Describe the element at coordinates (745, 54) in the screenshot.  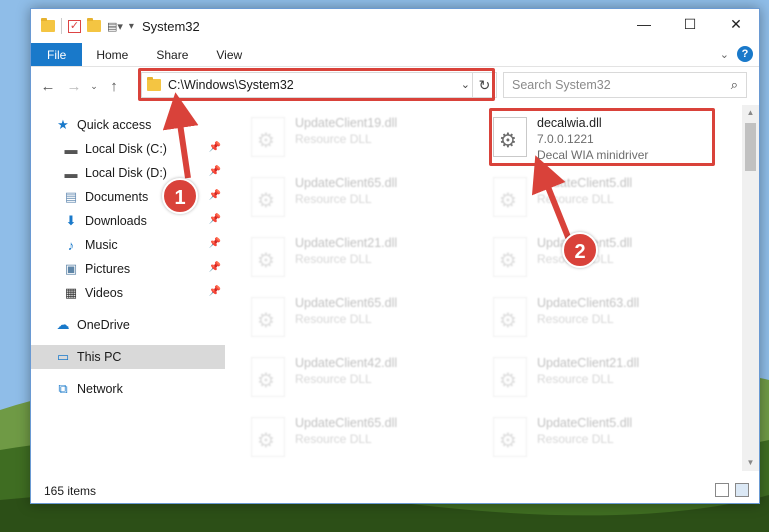
I see `help-icon: ?` at that location.